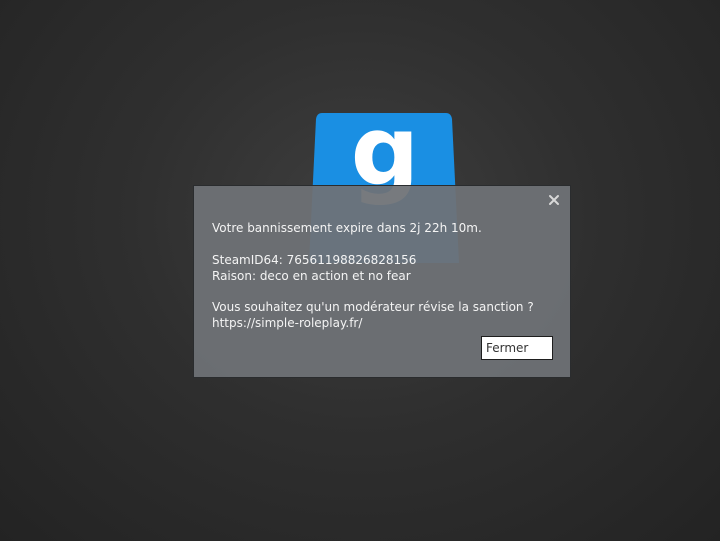 The width and height of the screenshot is (720, 541). What do you see at coordinates (311, 276) in the screenshot?
I see `ban-reason-text: Raison: deco en action et no fear` at bounding box center [311, 276].